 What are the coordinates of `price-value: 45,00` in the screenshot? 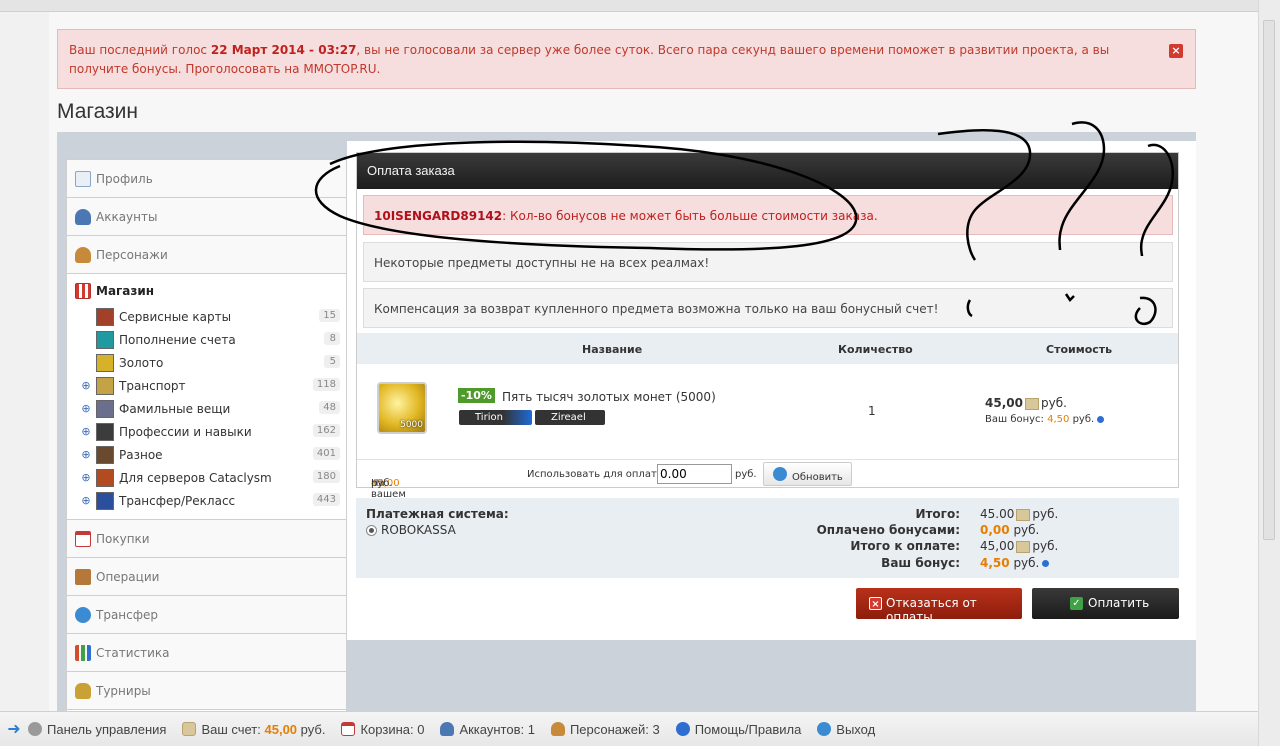 It's located at (1004, 403).